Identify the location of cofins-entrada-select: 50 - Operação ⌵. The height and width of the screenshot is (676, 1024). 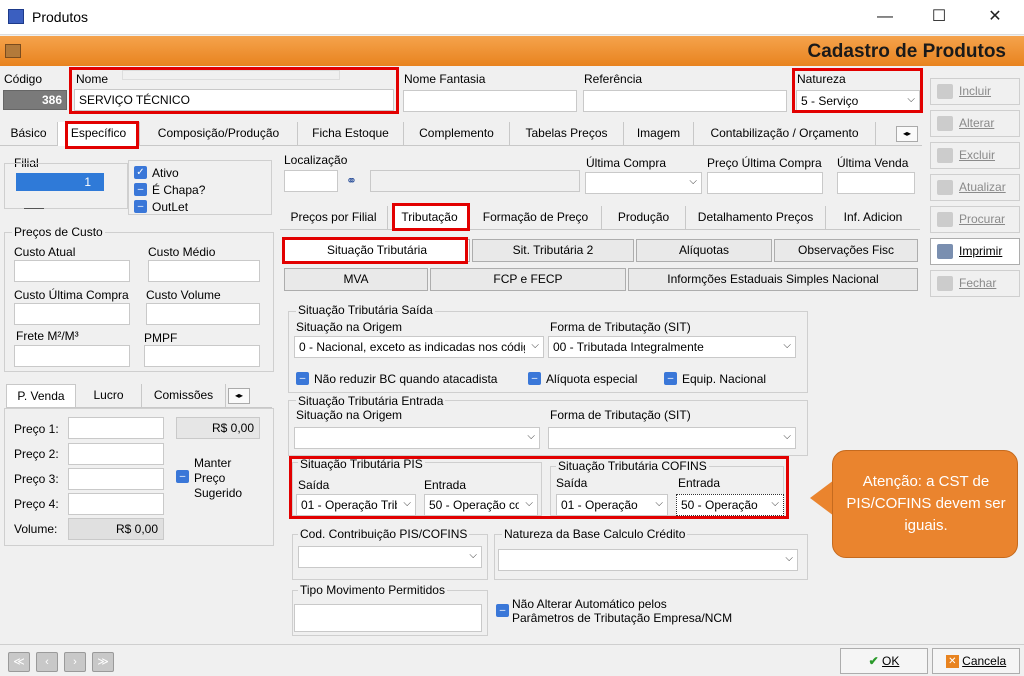
(730, 505).